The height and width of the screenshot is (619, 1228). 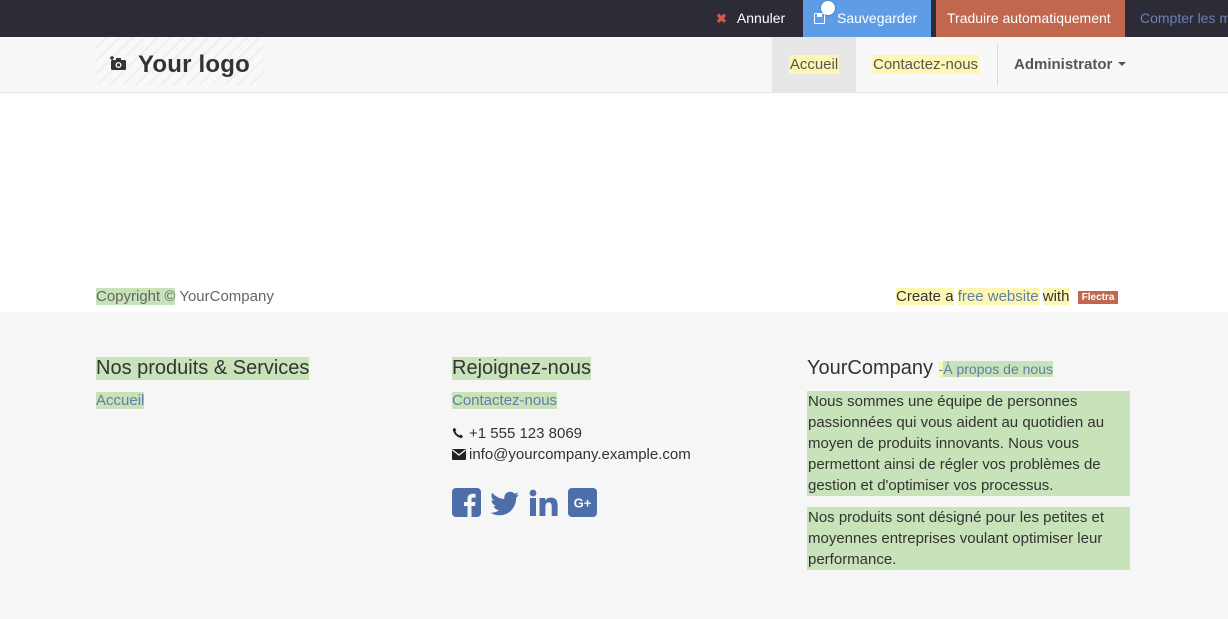 I want to click on nav-item-contact: Contactez-nous, so click(x=926, y=64).